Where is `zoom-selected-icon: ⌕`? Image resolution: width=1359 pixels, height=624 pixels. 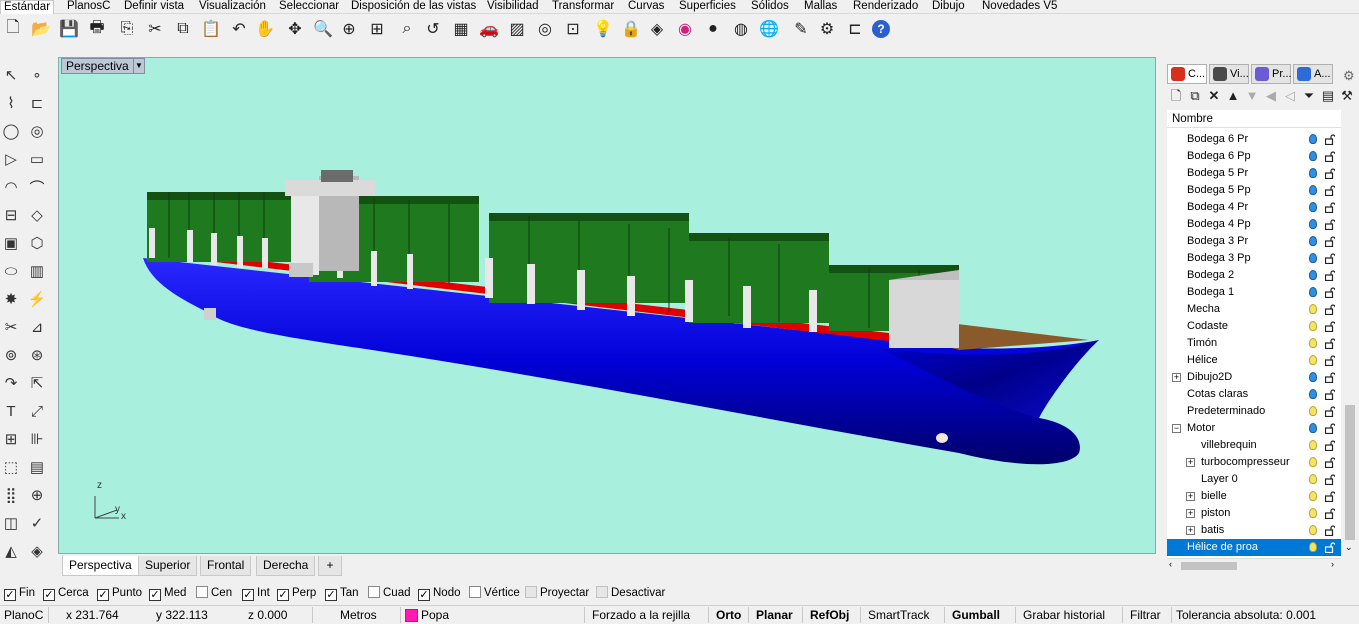 zoom-selected-icon: ⌕ is located at coordinates (407, 29).